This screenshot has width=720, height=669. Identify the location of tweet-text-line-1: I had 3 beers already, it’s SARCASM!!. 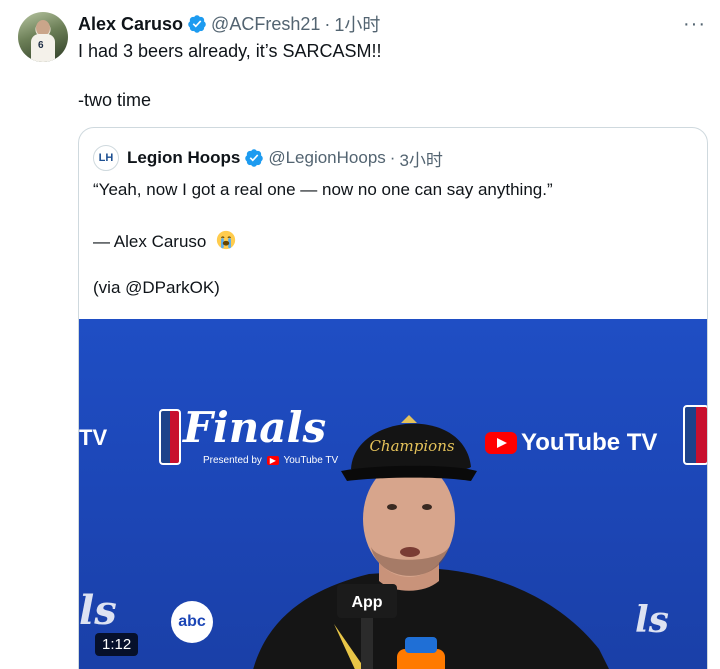
(230, 51).